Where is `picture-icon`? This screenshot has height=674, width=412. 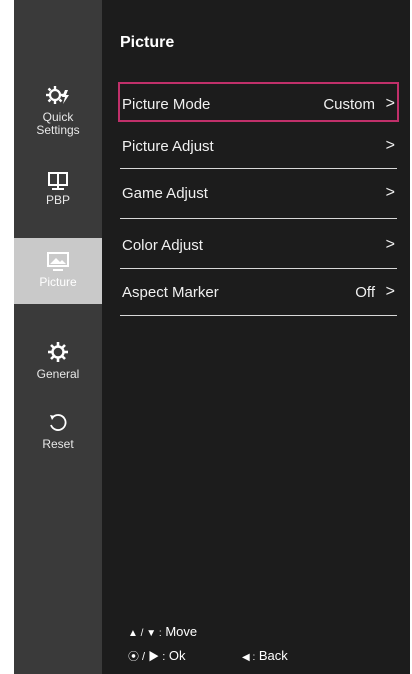
picture-icon is located at coordinates (58, 261).